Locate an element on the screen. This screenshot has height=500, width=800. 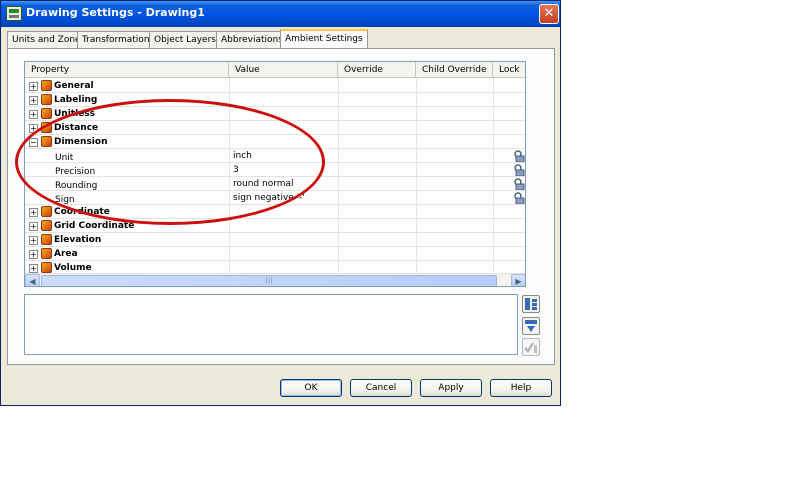
category-label: Coordinate is located at coordinates (82, 212).